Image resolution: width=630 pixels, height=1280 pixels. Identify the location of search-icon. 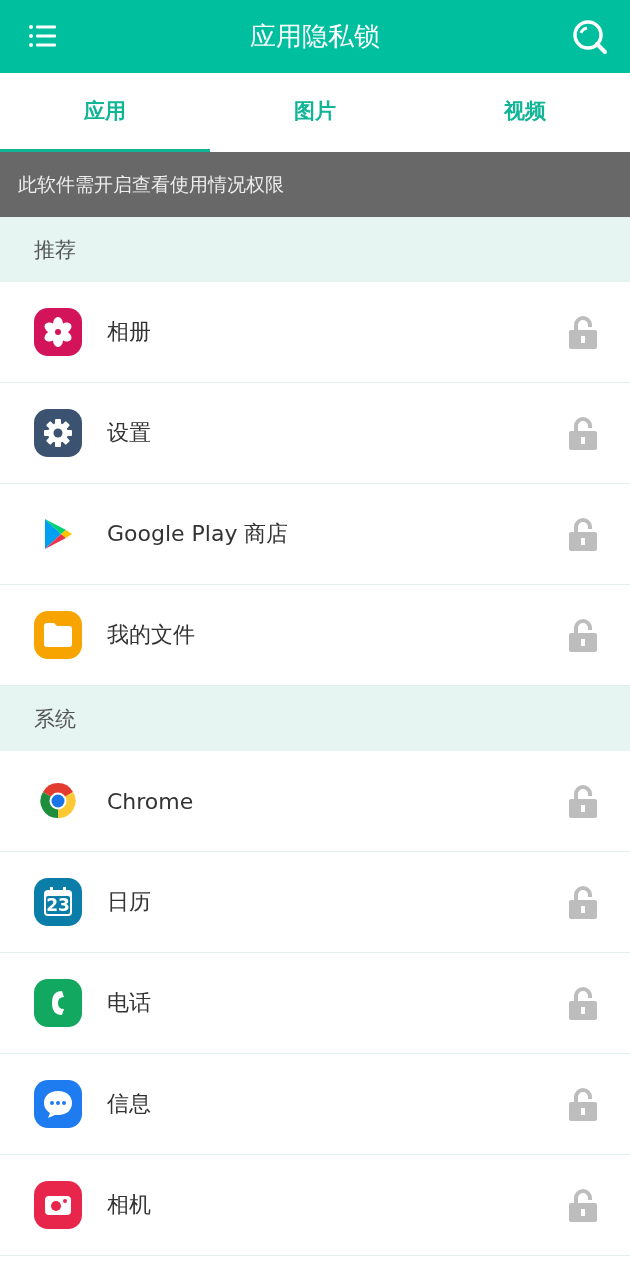
(590, 36).